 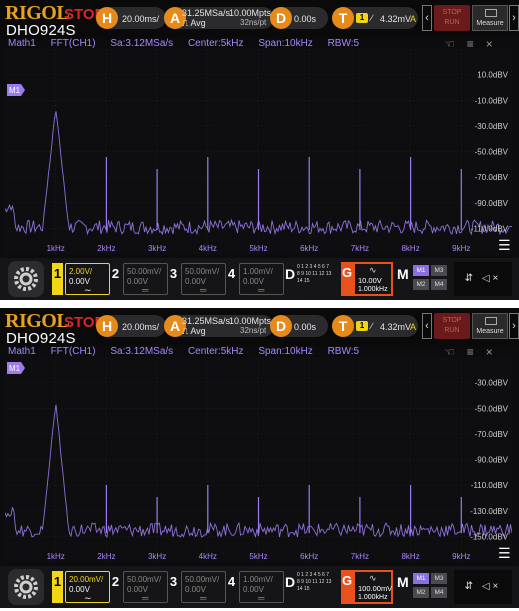 I want to click on generator-amplitude: 10.00V, so click(x=370, y=280).